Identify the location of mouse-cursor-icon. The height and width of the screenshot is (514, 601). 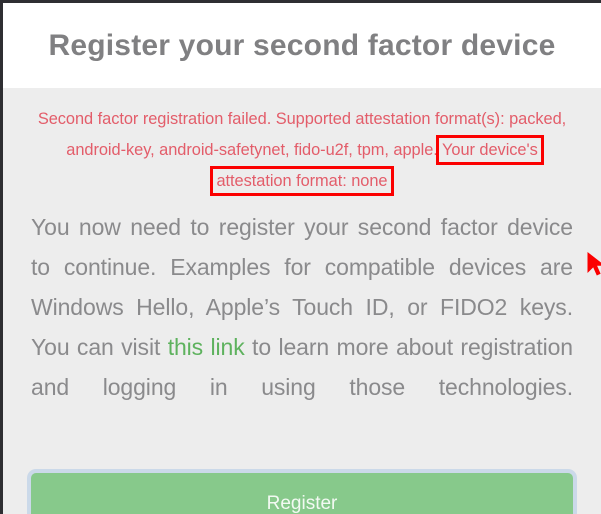
(594, 264).